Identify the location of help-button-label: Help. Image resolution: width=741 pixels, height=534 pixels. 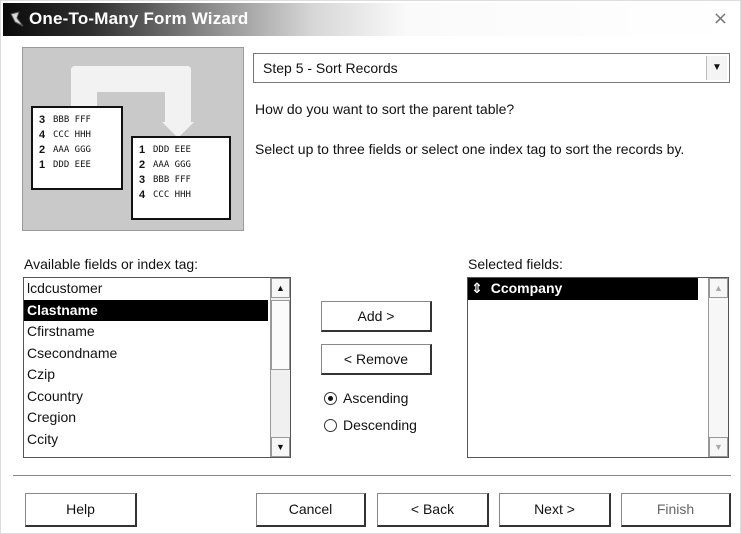
(80, 509).